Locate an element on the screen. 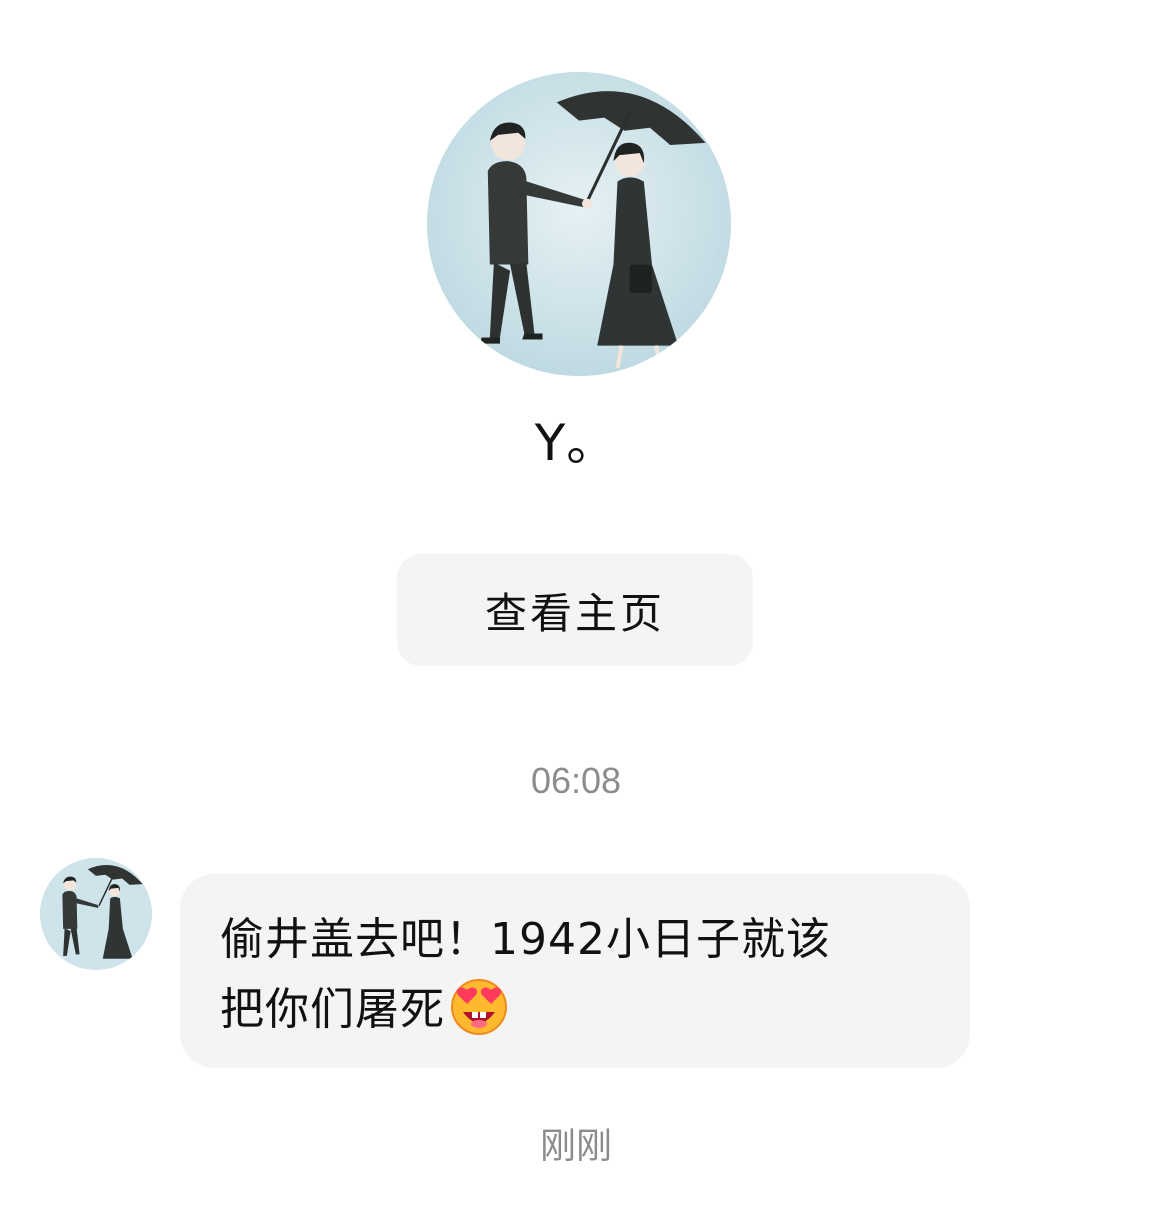 The width and height of the screenshot is (1152, 1211). message-line: 偷井盖去吧！1942小日子就该 is located at coordinates (525, 939).